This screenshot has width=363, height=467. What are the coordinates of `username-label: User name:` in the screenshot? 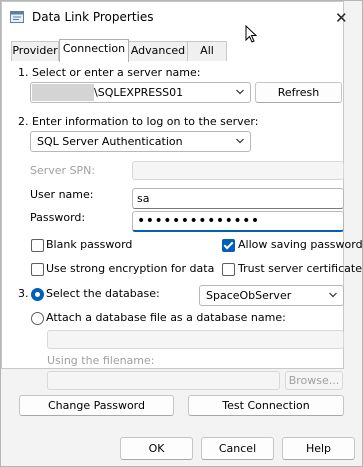 It's located at (62, 194).